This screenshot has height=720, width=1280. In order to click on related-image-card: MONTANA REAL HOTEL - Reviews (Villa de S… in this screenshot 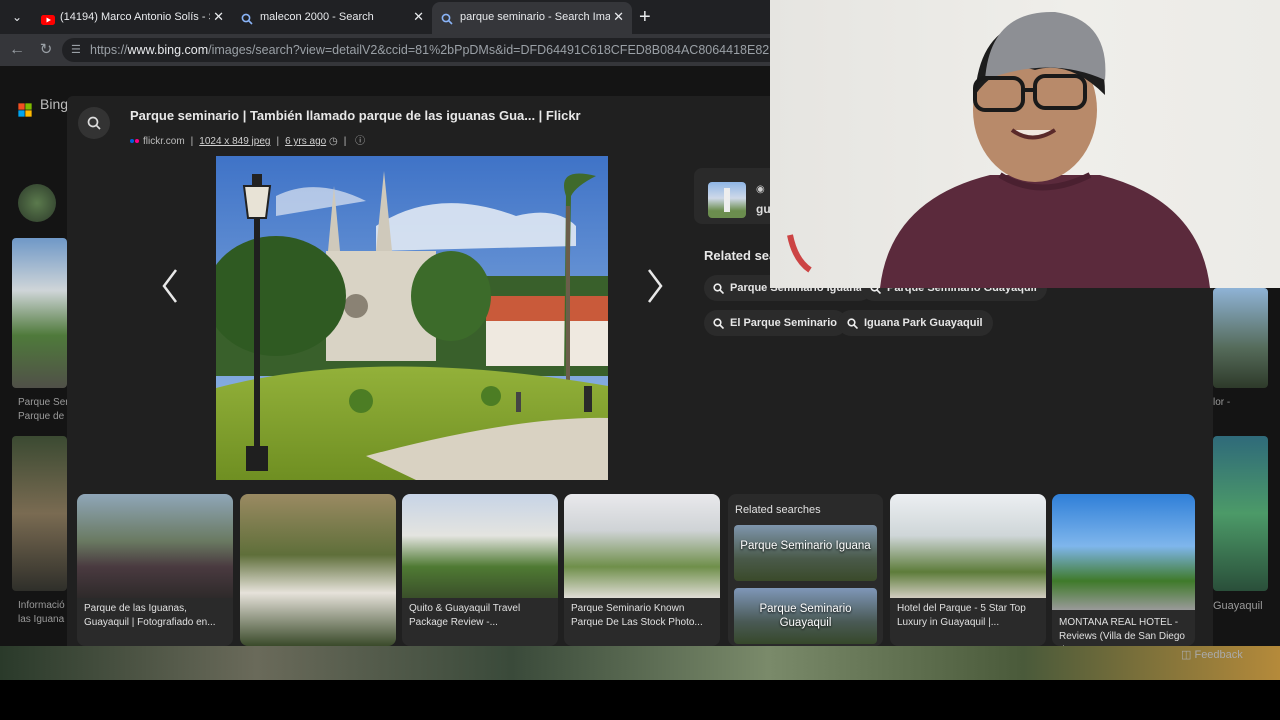, I will do `click(1123, 570)`.